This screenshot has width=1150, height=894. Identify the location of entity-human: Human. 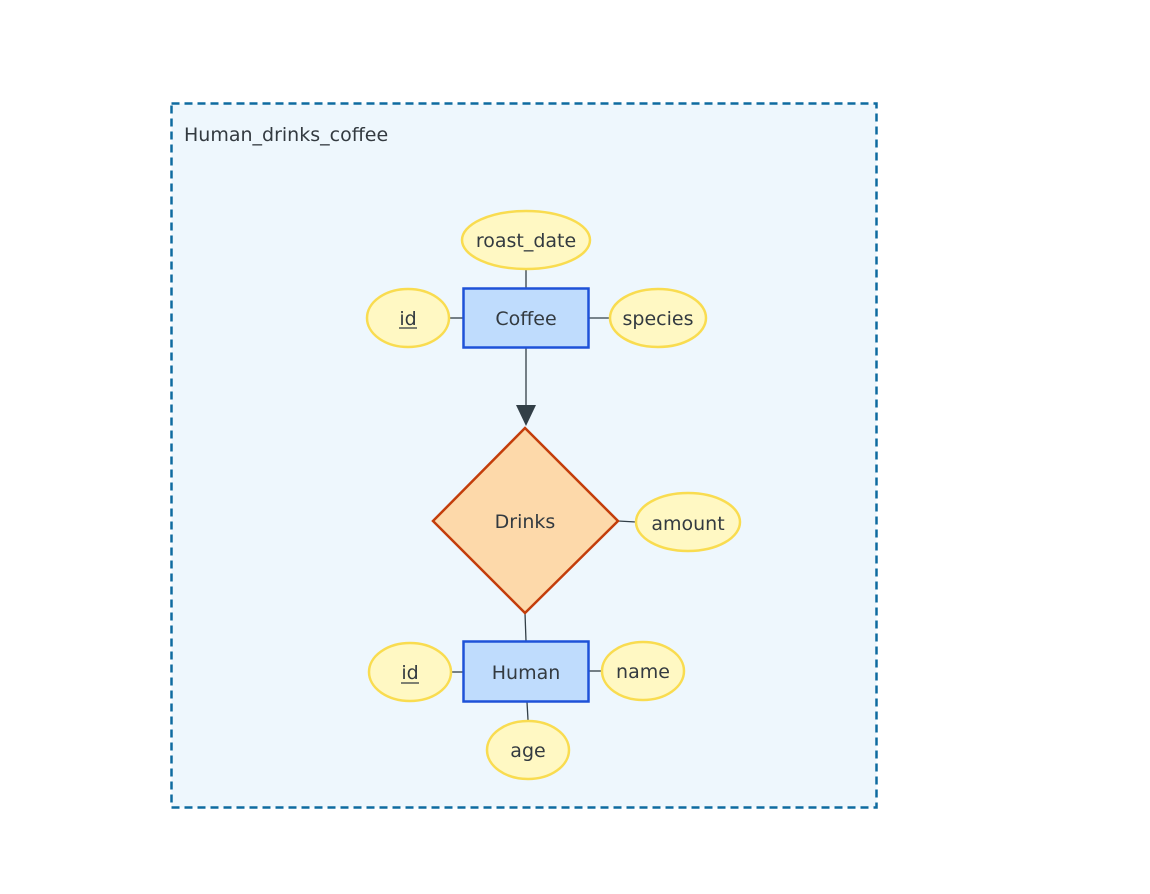
(526, 671).